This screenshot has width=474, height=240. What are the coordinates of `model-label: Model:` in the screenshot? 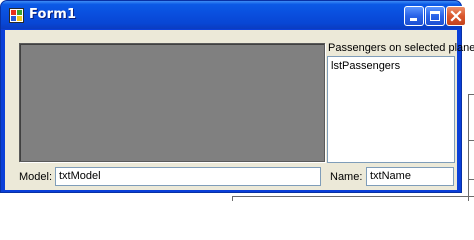 It's located at (36, 177).